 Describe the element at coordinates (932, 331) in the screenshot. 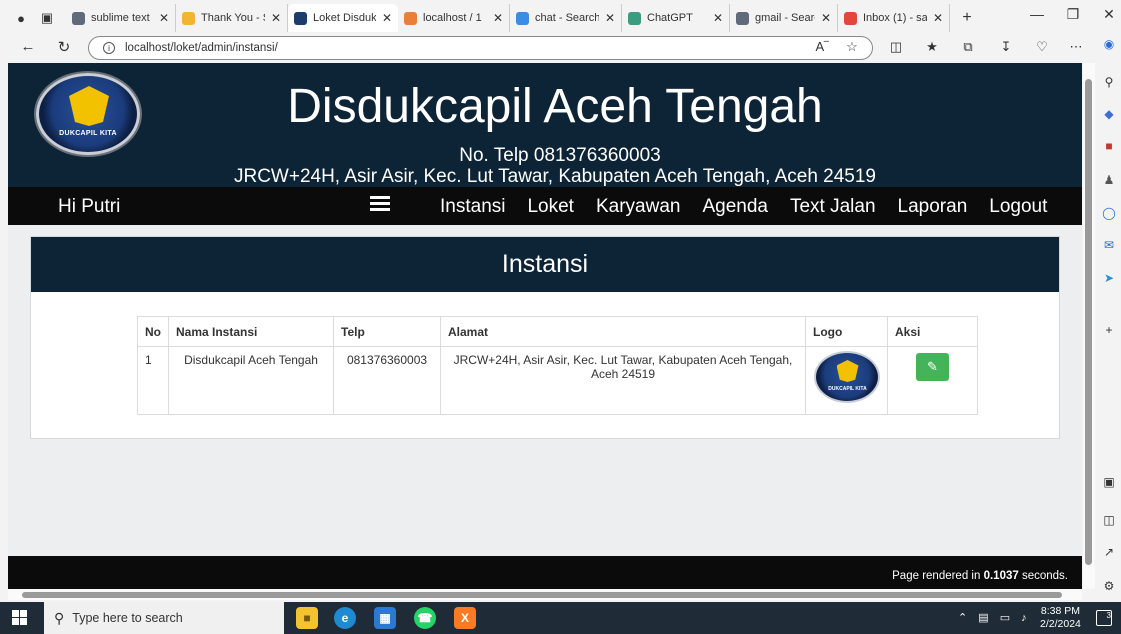

I see `column-header: Aksi` at that location.